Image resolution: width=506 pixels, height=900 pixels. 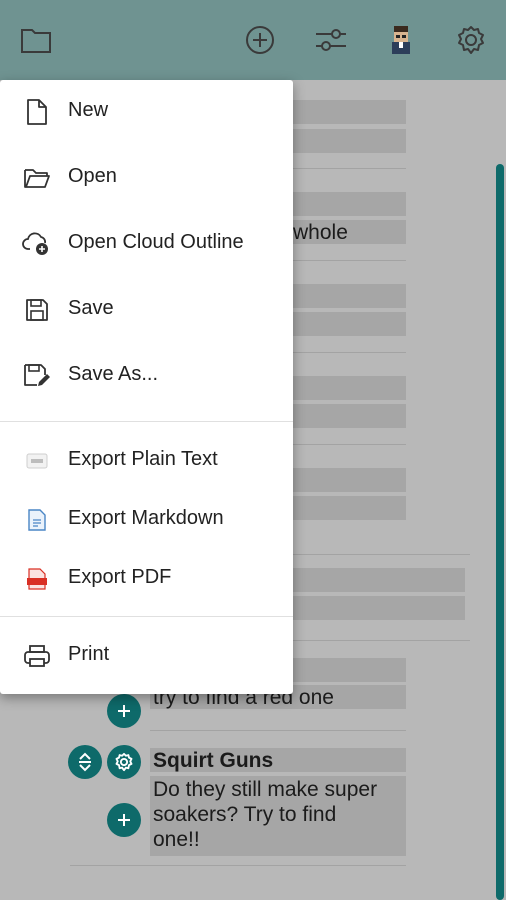 I want to click on menu-item-export-markdown: Export Markdown, so click(x=146, y=519).